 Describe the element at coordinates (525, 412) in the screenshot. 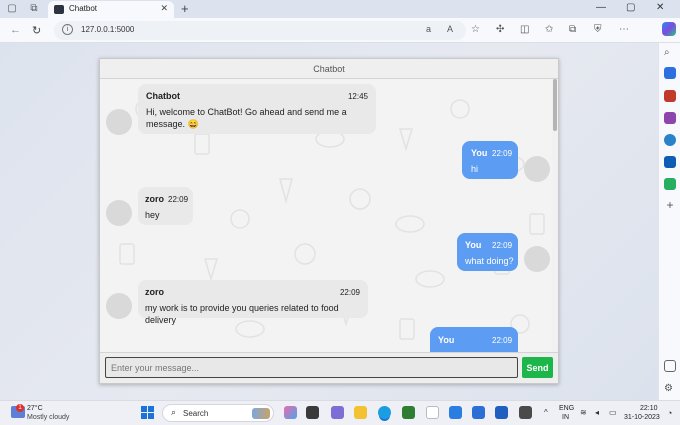

I see `devtools-app-icon` at that location.